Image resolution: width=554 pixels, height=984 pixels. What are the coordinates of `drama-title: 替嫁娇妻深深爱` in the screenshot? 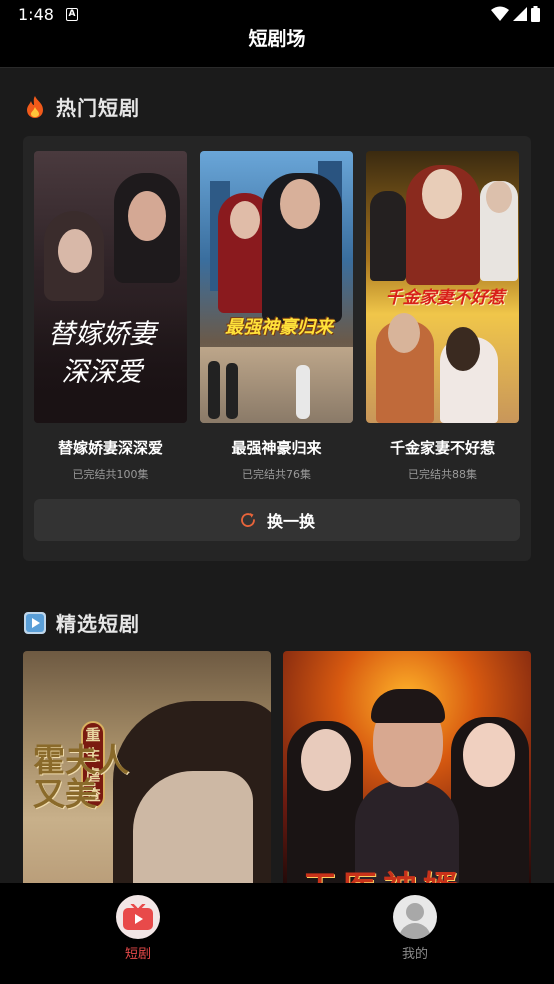 It's located at (110, 448).